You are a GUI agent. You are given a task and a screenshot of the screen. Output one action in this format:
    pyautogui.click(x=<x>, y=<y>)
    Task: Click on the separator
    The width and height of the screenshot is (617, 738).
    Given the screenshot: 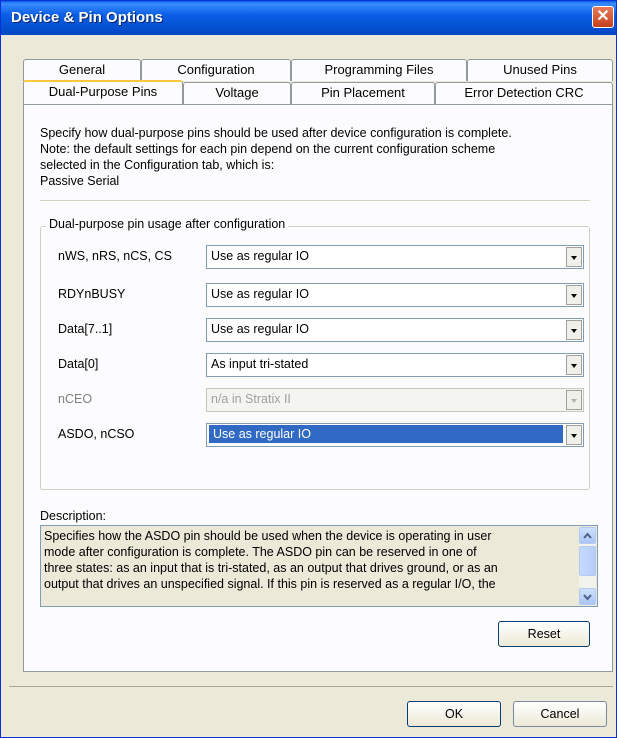 What is the action you would take?
    pyautogui.click(x=315, y=201)
    